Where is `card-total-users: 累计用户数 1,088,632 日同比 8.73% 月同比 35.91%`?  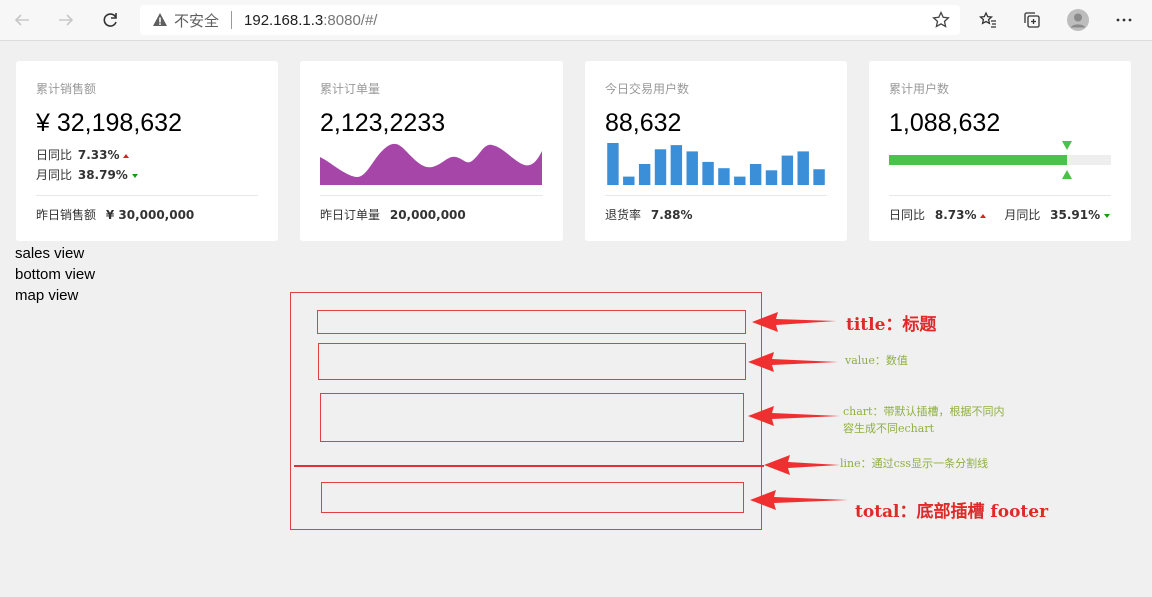
card-total-users: 累计用户数 1,088,632 日同比 8.73% 月同比 35.91% is located at coordinates (1000, 151).